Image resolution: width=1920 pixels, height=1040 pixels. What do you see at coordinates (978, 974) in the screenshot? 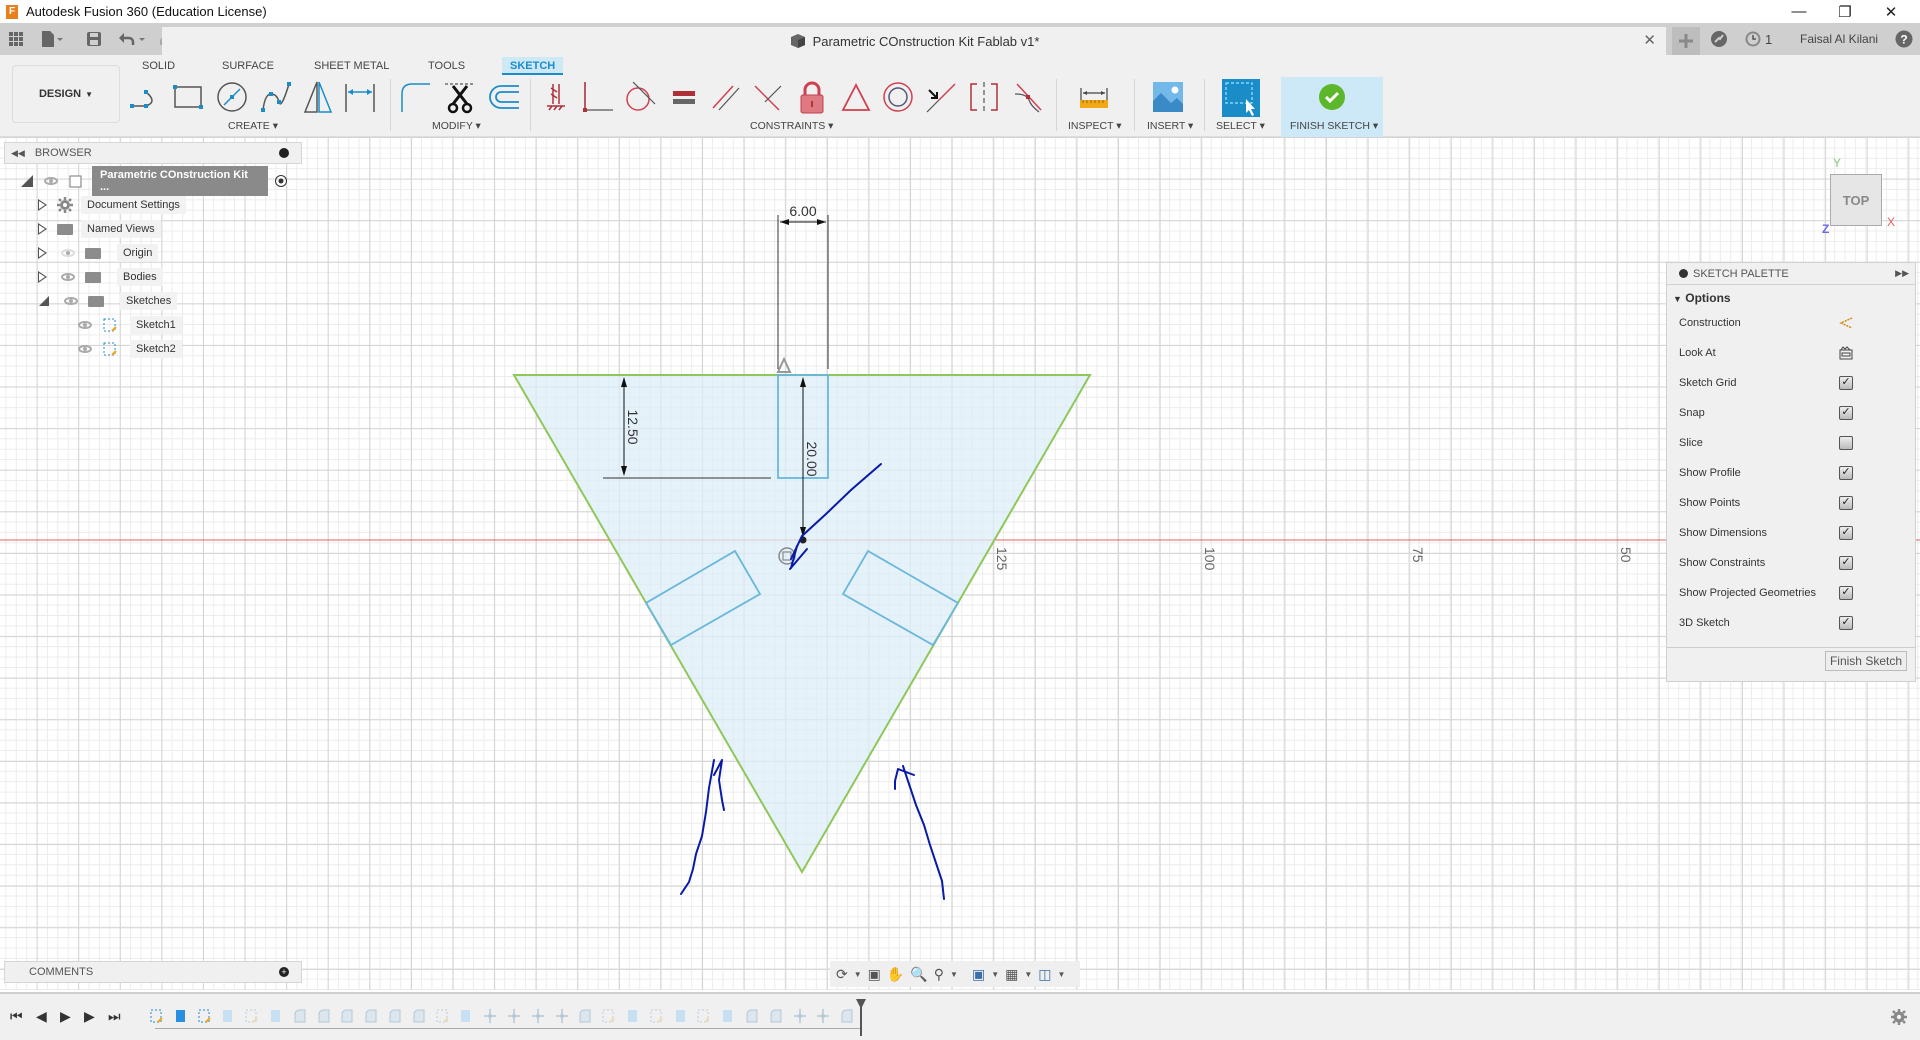
I see `display-settings-icon: ▣` at bounding box center [978, 974].